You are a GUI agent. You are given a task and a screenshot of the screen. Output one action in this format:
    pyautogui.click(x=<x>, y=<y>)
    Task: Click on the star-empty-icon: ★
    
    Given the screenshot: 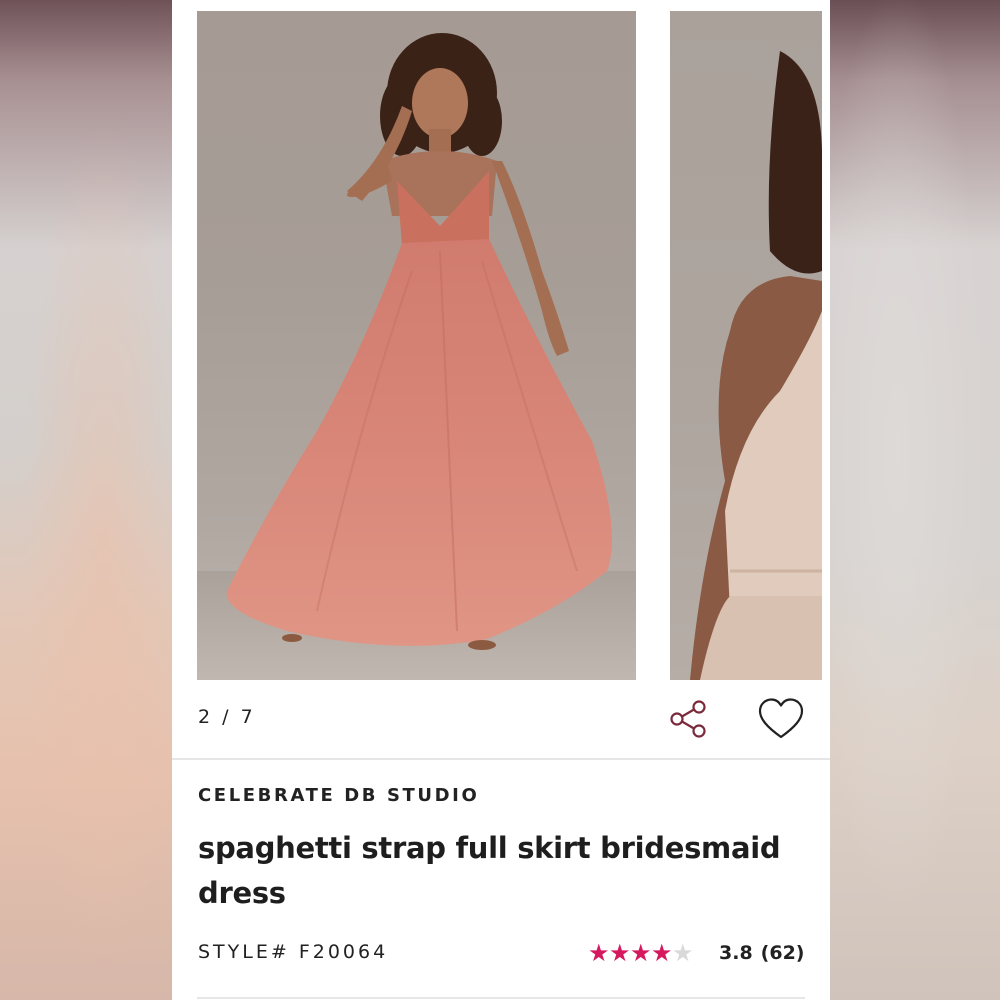 What is the action you would take?
    pyautogui.click(x=683, y=953)
    